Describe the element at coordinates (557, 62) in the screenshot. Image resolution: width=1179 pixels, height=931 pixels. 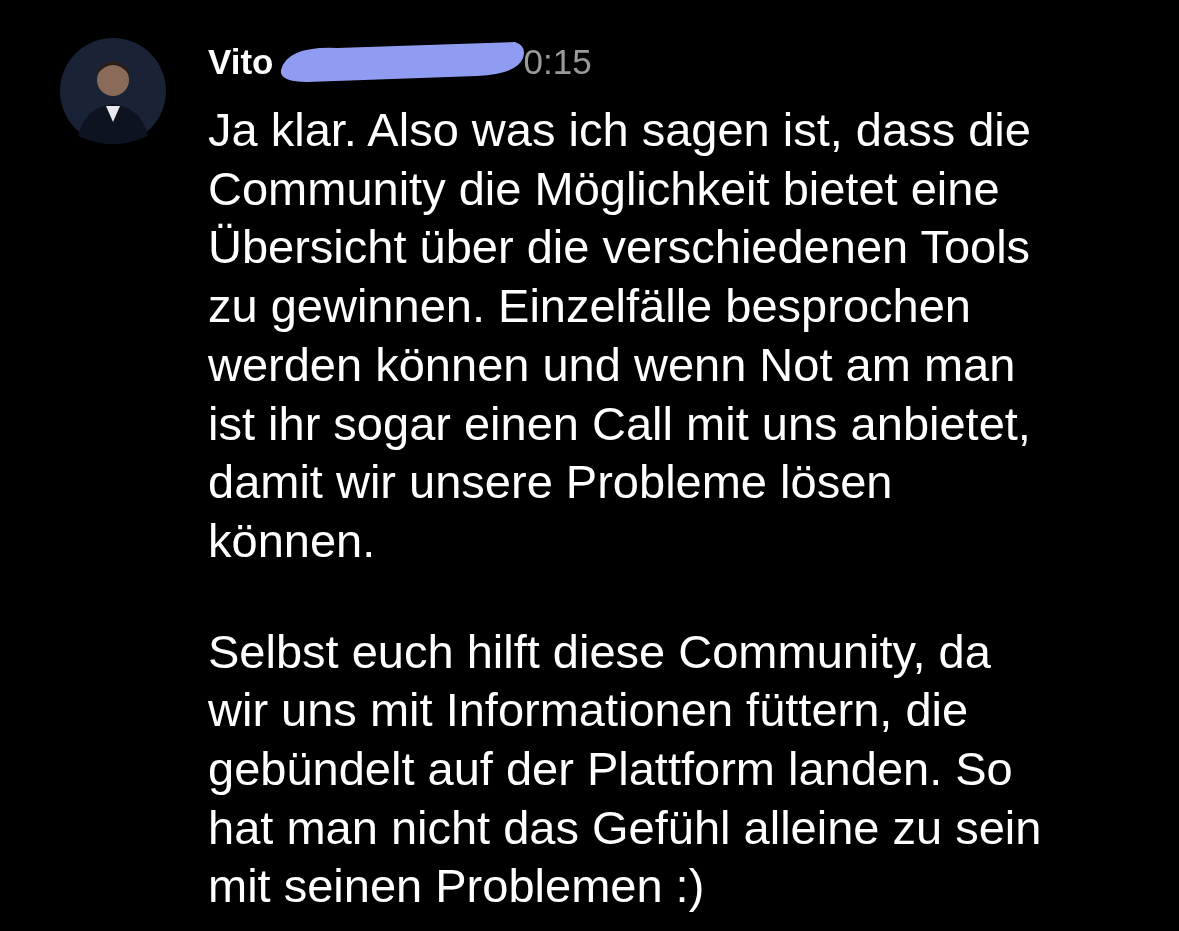
I see `message-time: 0:15` at that location.